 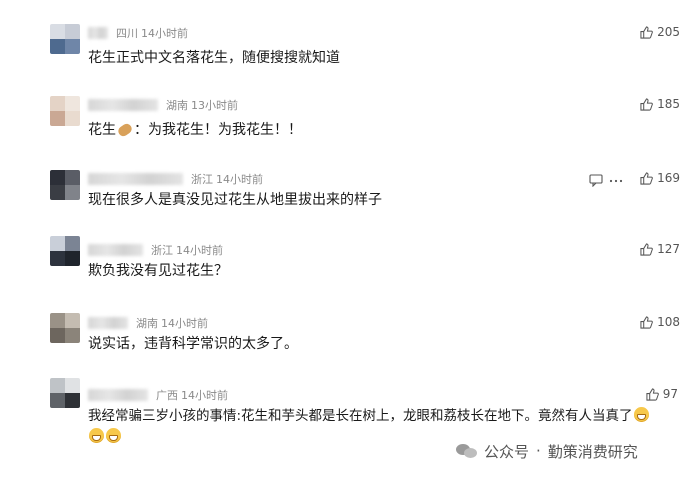 I want to click on comment-text: 花生 ：为我花生！为我花生！！, so click(x=195, y=130).